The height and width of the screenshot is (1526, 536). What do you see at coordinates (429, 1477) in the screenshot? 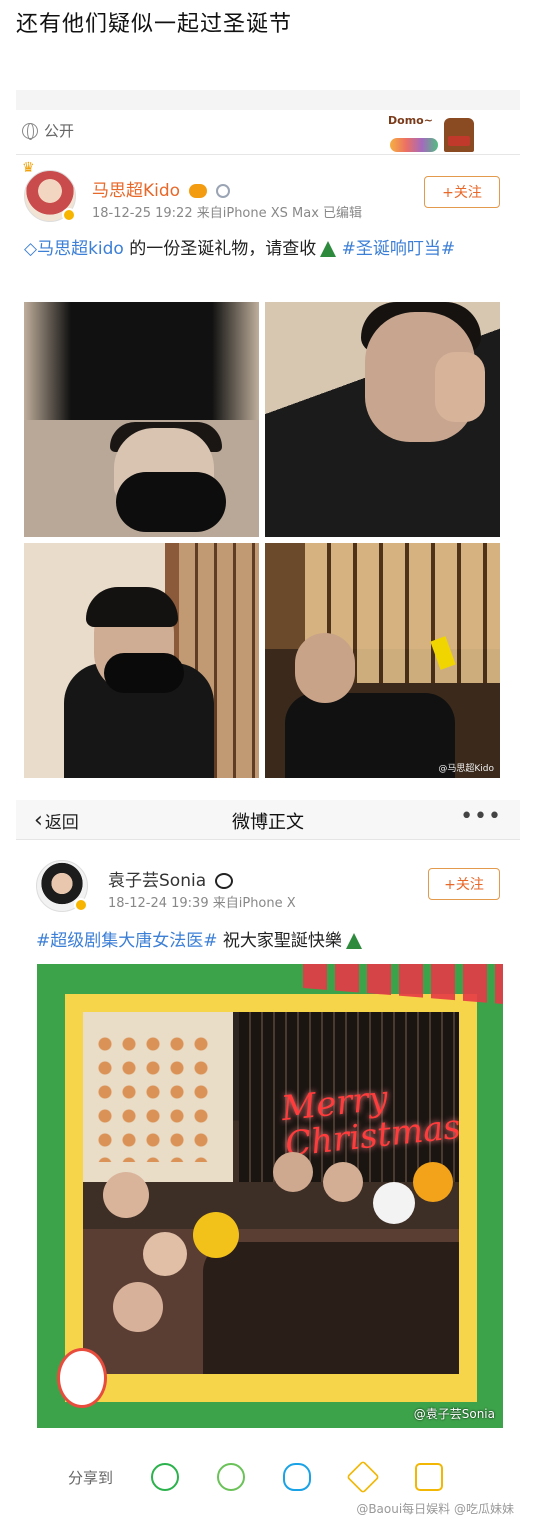
I see `album-icon` at bounding box center [429, 1477].